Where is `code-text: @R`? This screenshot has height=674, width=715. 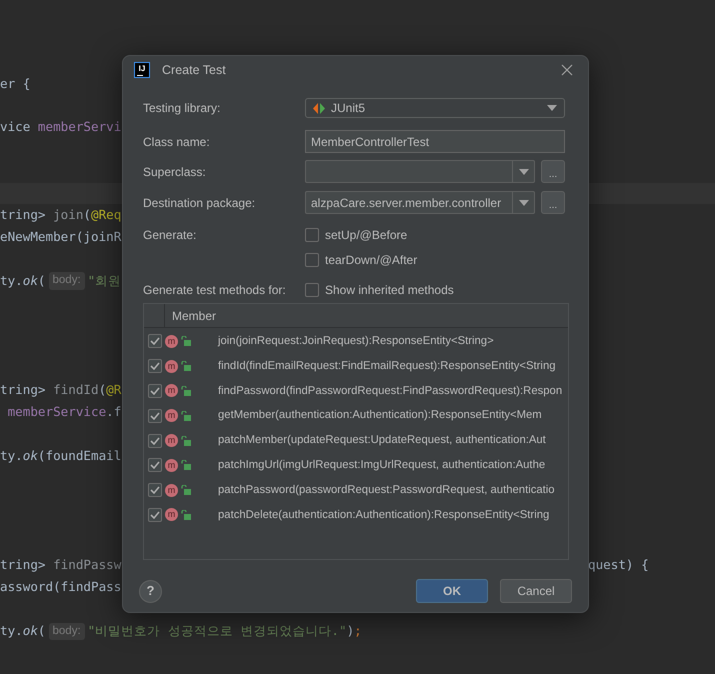
code-text: @R is located at coordinates (114, 390).